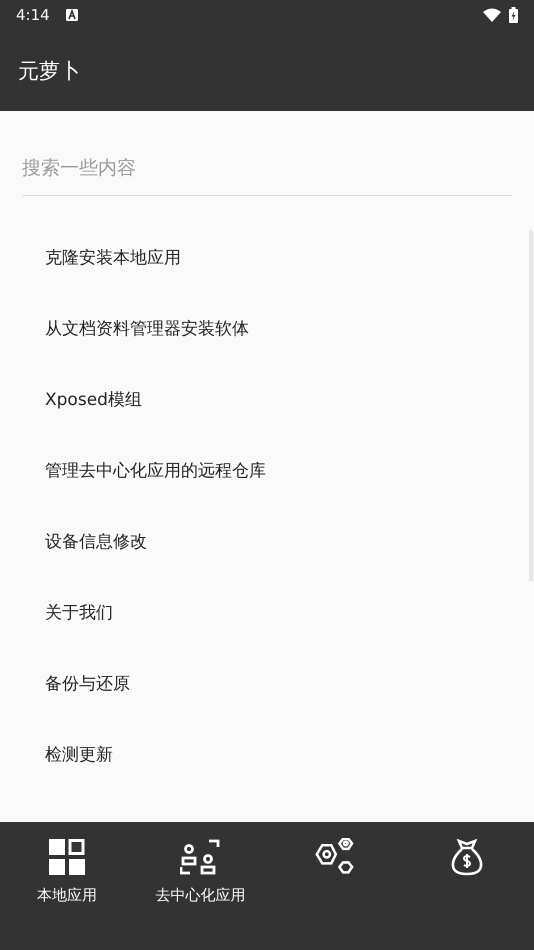  I want to click on menu-item: 管理去中心化应用的远程仓库, so click(155, 470).